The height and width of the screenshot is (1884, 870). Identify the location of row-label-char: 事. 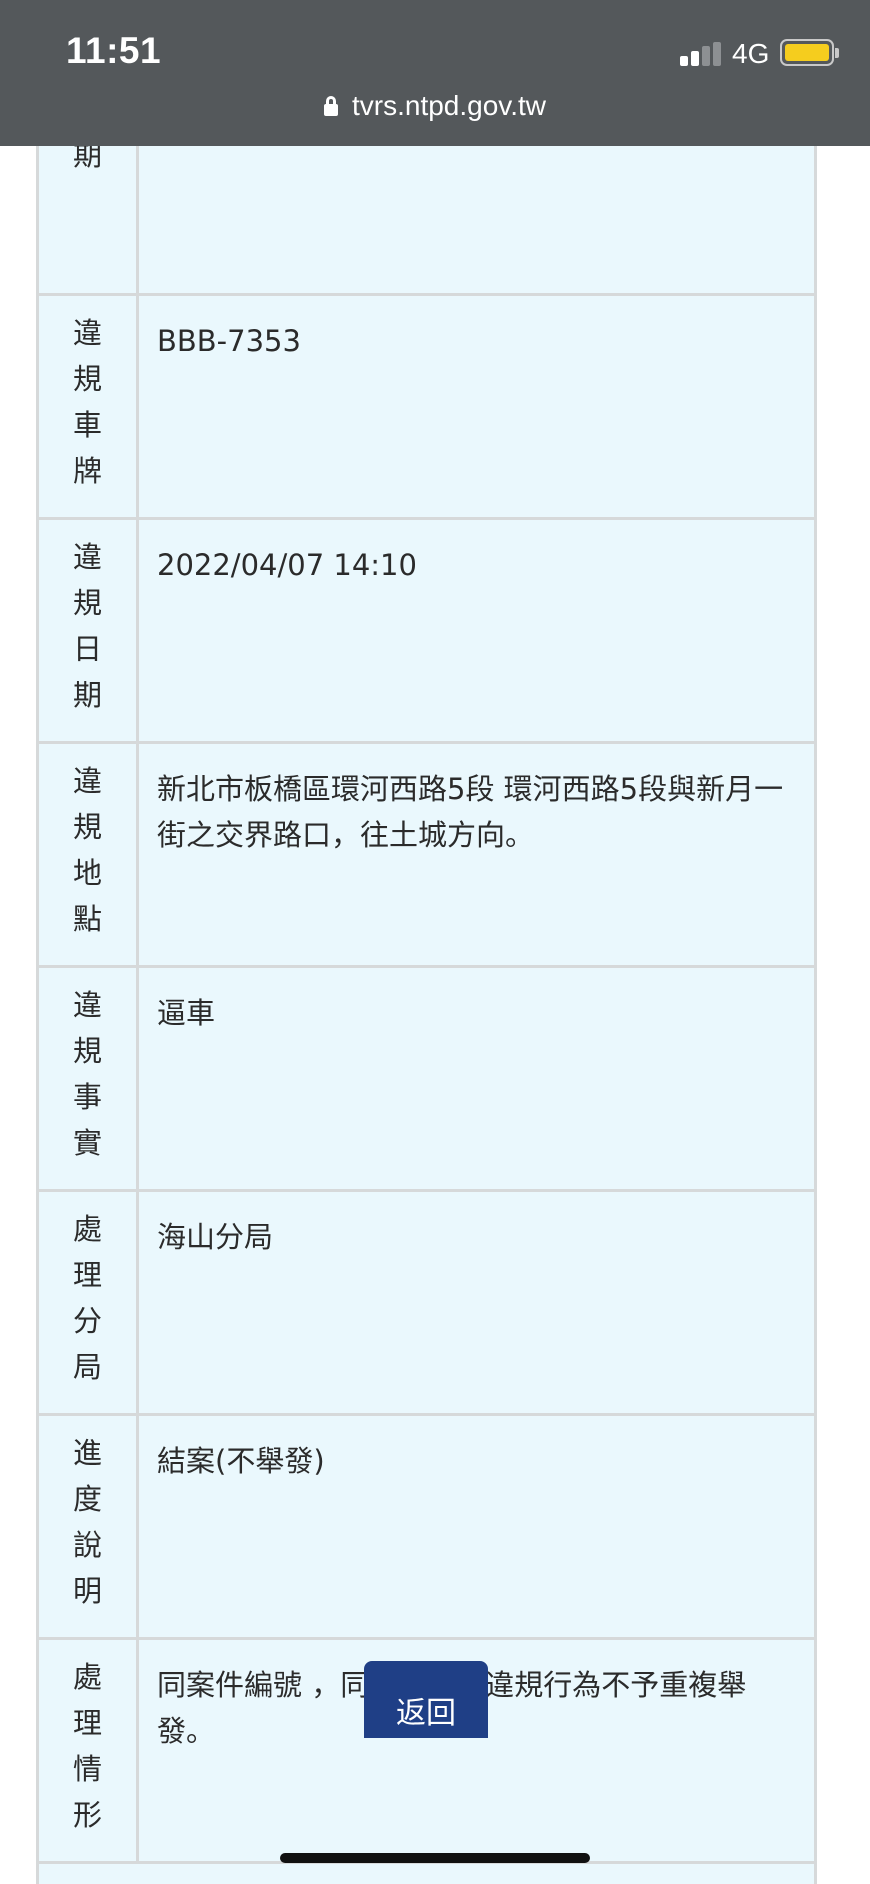
(87, 1097).